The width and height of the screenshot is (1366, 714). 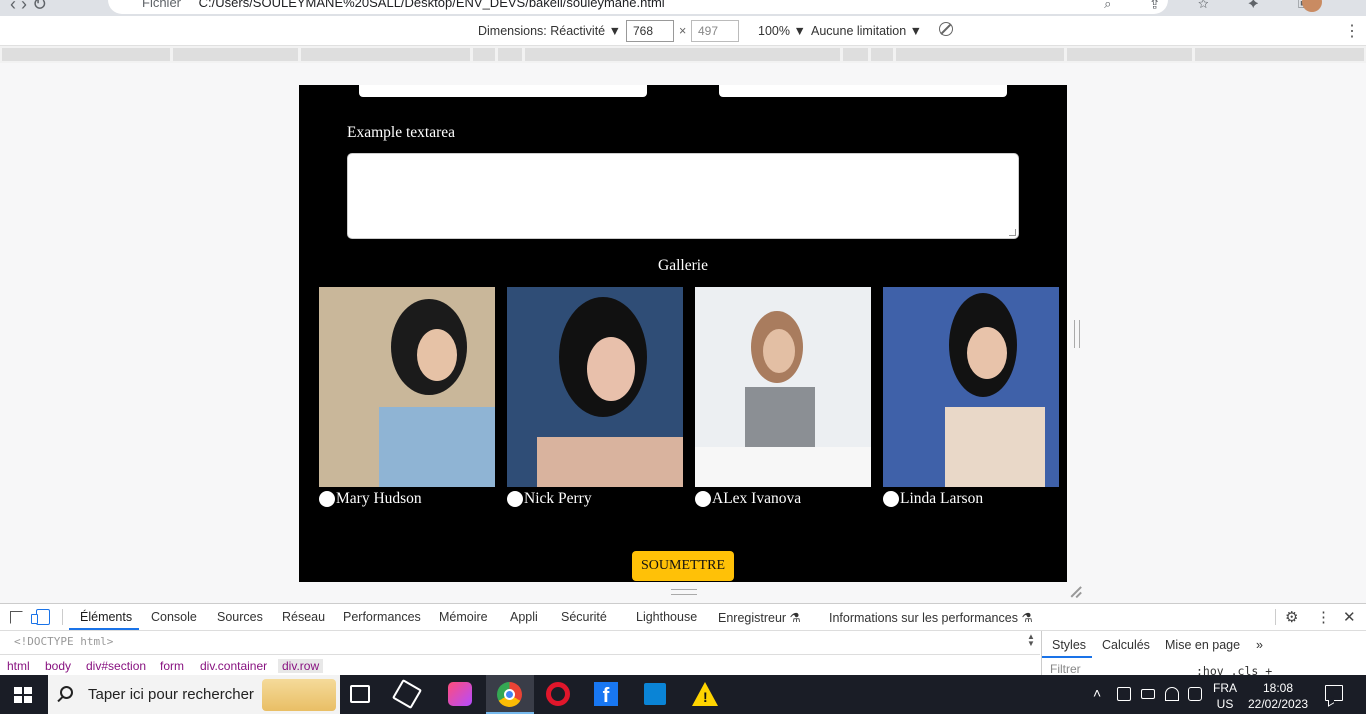 I want to click on wifi-icon, so click(x=1172, y=694).